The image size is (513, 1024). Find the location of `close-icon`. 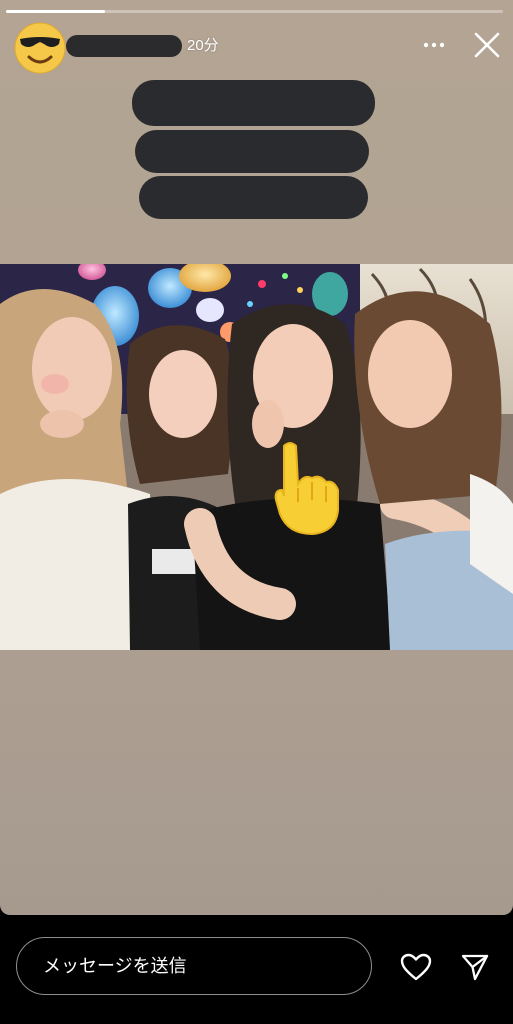

close-icon is located at coordinates (487, 45).